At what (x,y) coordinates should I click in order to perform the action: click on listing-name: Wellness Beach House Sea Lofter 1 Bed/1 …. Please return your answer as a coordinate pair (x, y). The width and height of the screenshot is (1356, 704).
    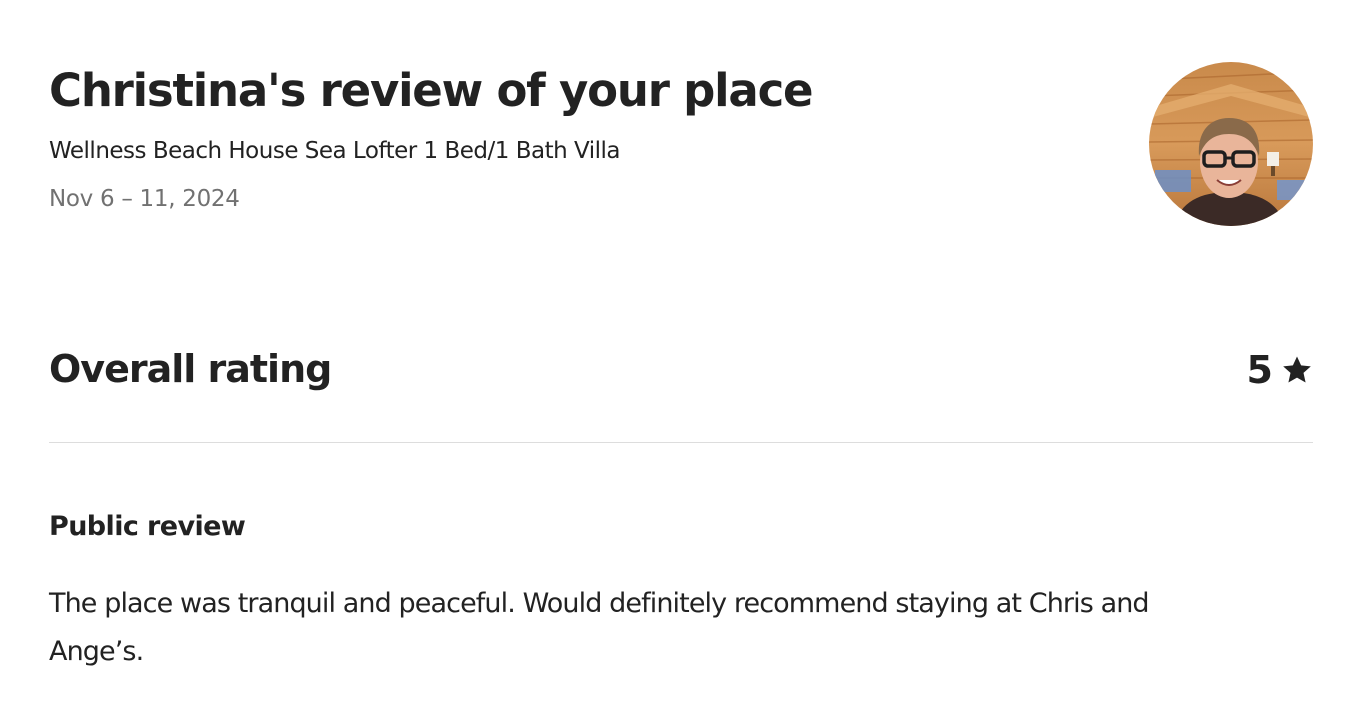
    Looking at the image, I should click on (334, 151).